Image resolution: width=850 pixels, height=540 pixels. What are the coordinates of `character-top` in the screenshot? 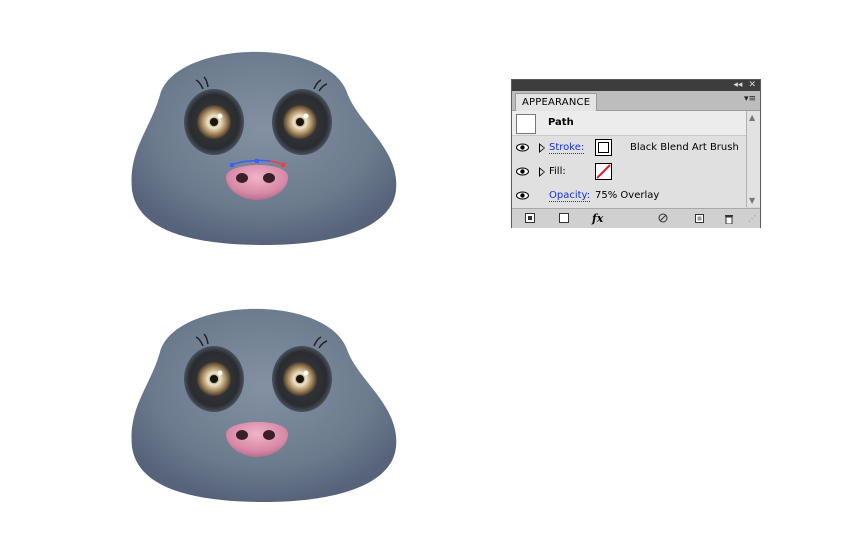 It's located at (264, 148).